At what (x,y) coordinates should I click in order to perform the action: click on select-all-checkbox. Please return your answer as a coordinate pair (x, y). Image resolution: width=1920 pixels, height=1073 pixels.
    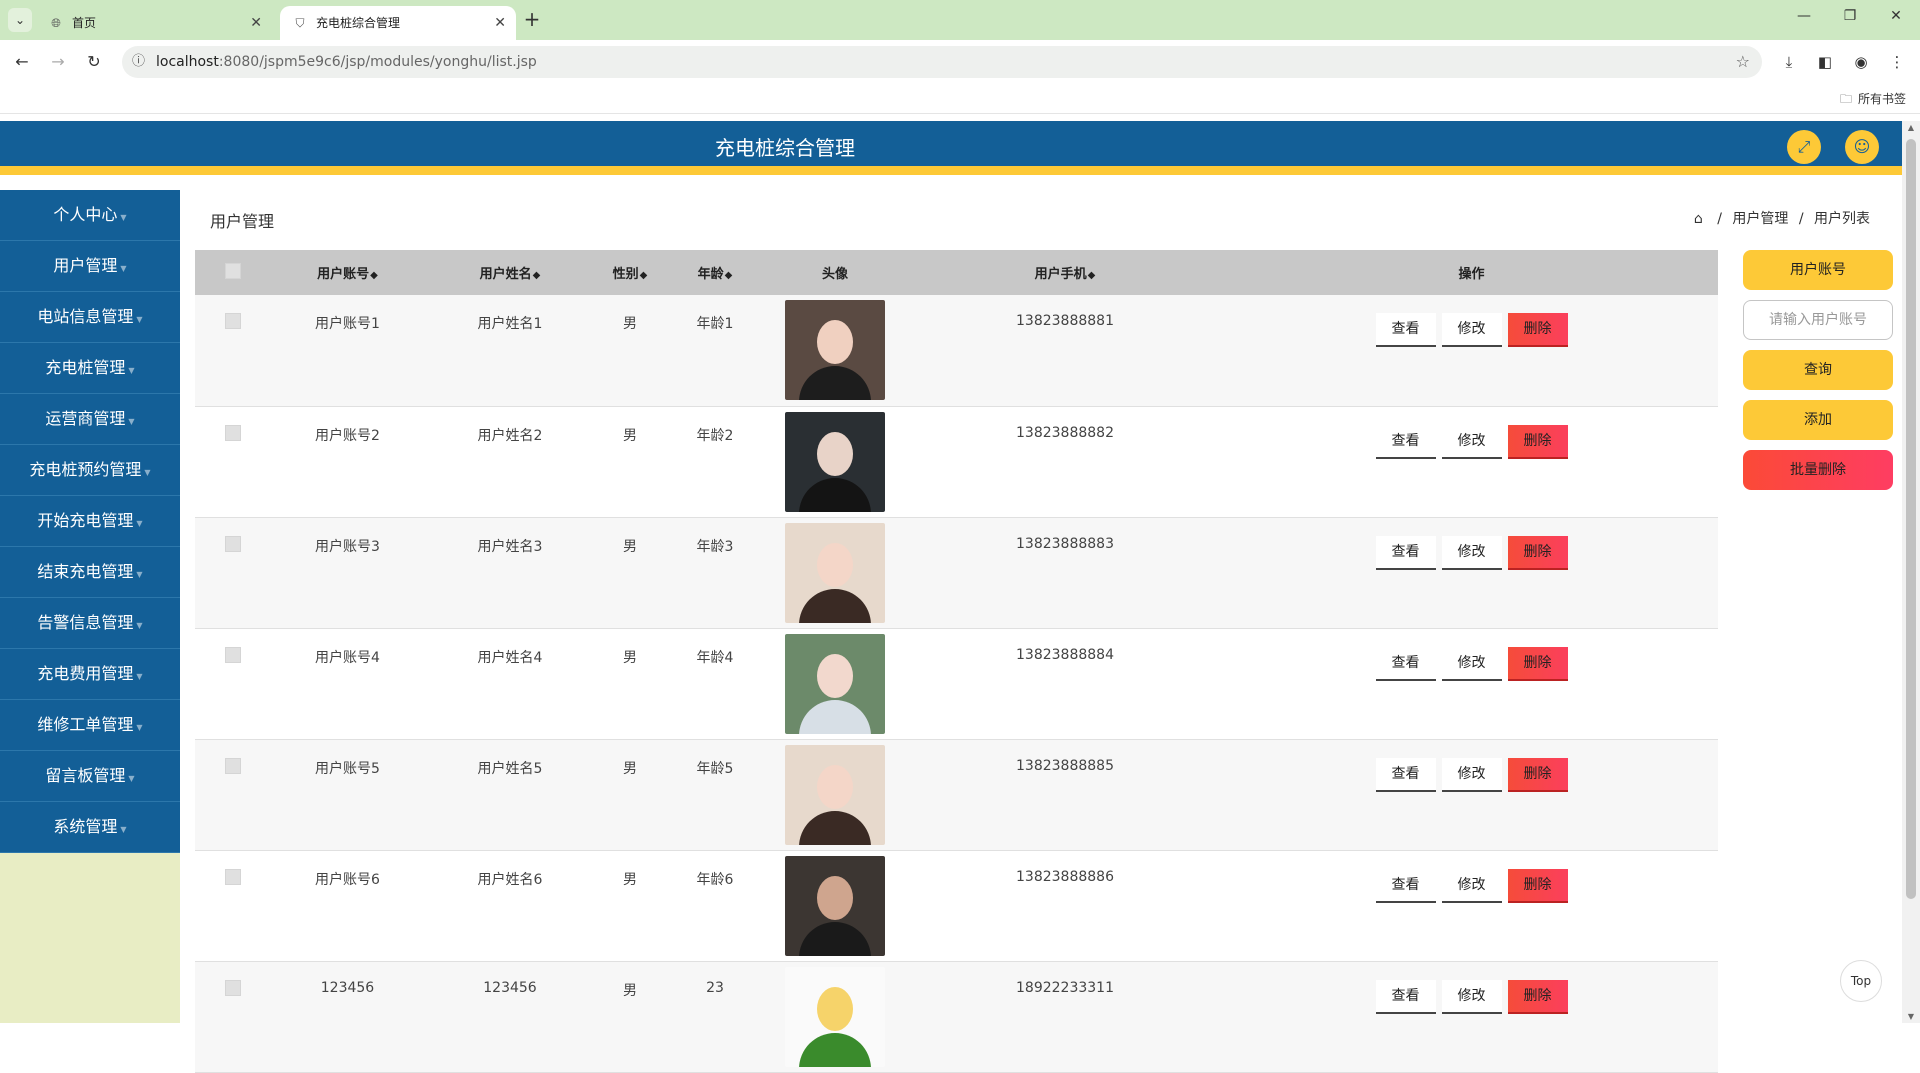
    Looking at the image, I should click on (232, 270).